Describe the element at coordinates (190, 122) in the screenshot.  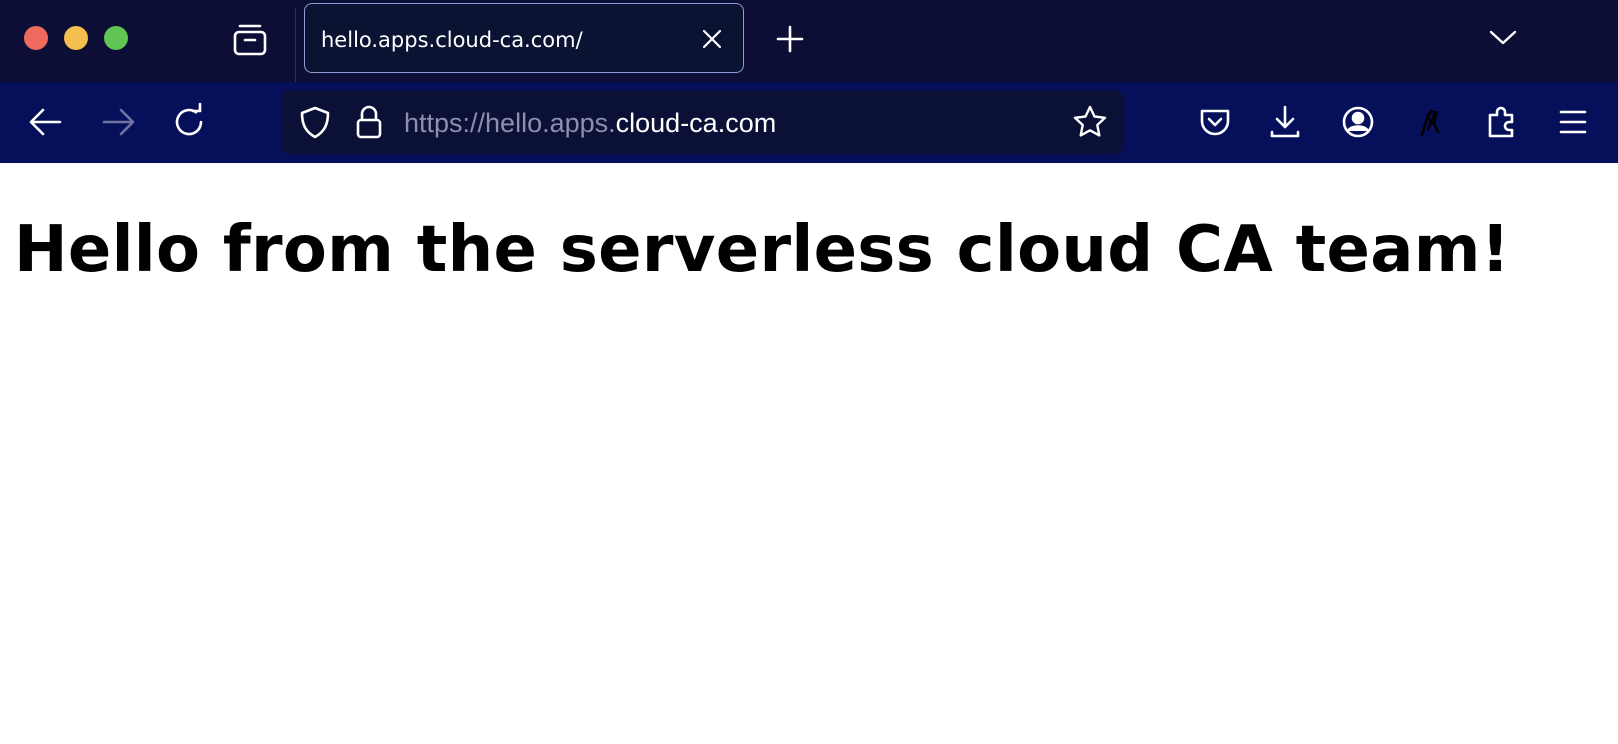
I see `reload-icon` at that location.